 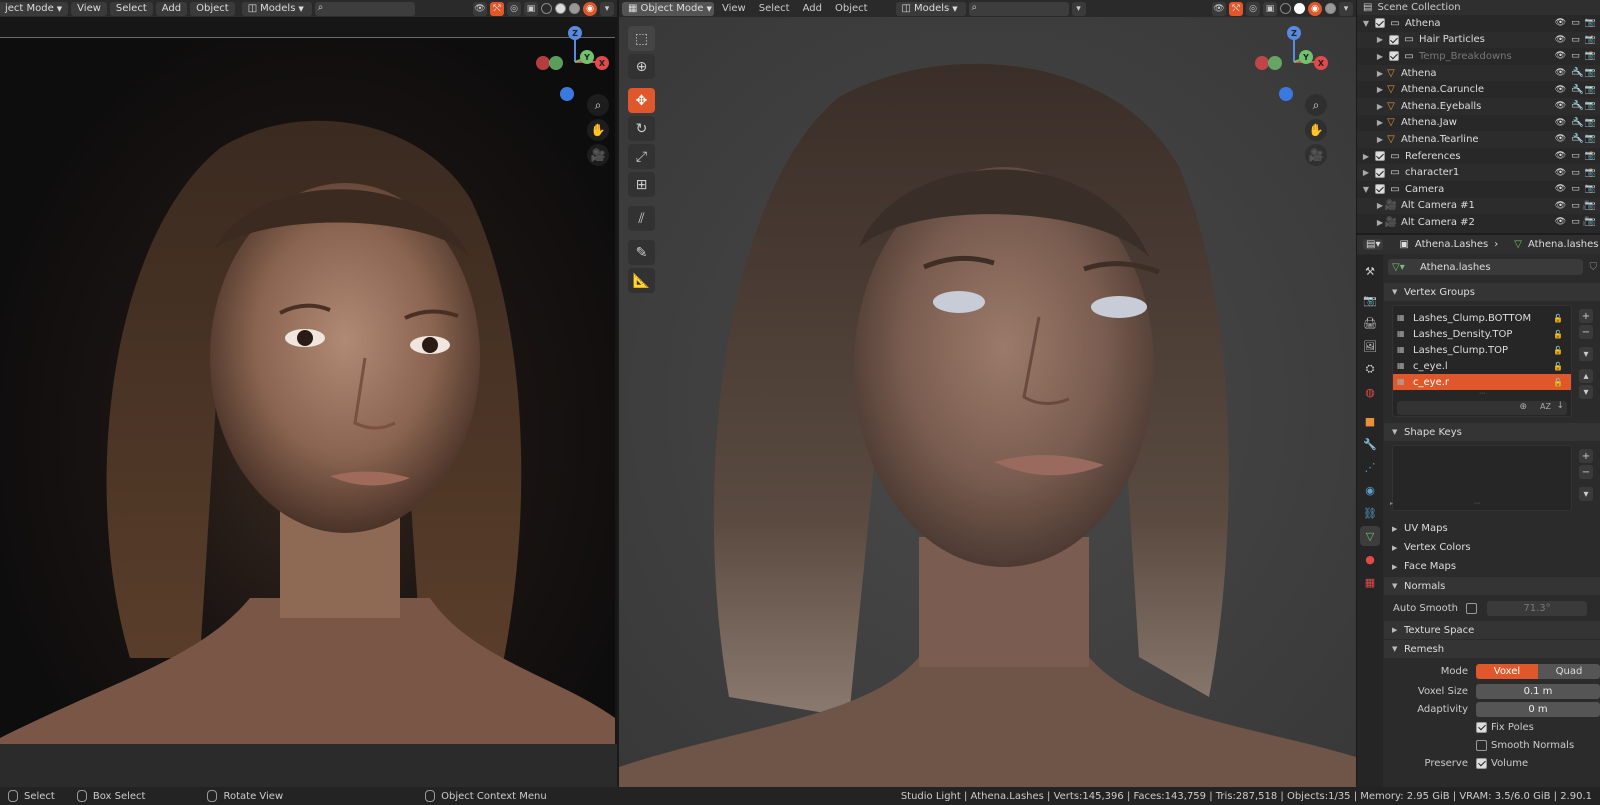 I want to click on scene-tab-icon: ⛭, so click(x=1370, y=369).